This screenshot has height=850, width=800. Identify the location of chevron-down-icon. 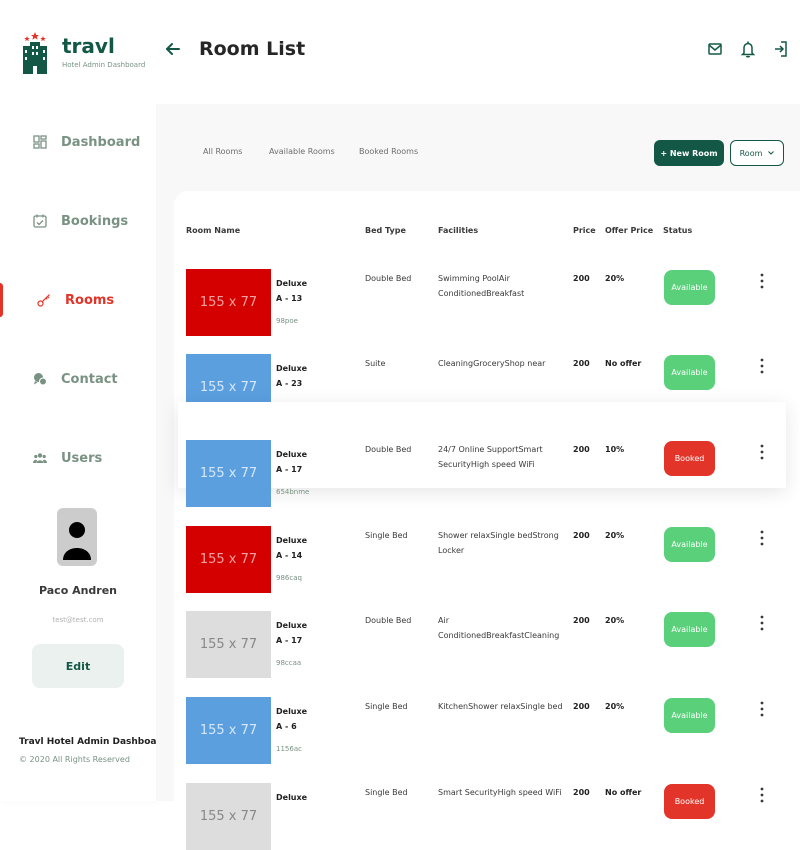
(771, 153).